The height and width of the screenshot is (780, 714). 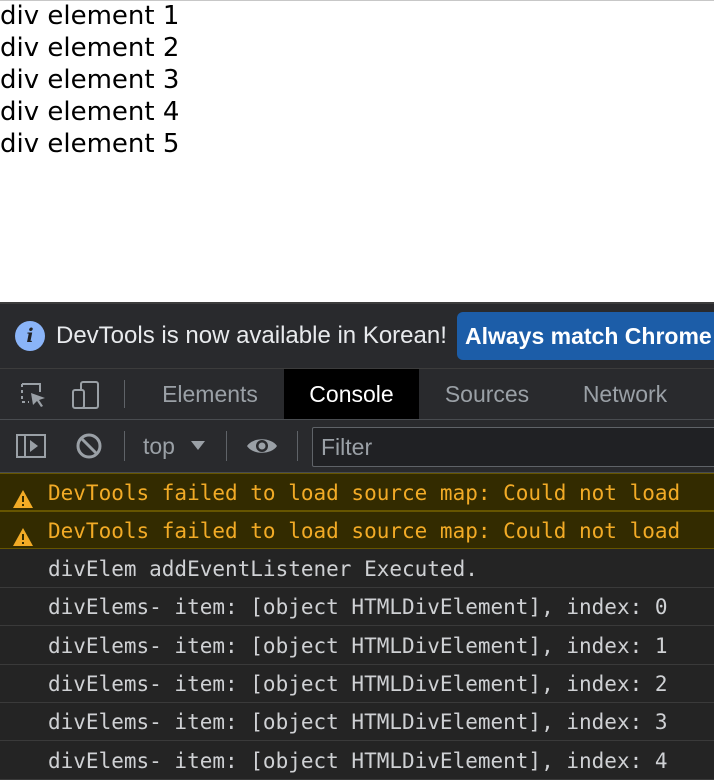 What do you see at coordinates (625, 394) in the screenshot?
I see `tab-network: Network` at bounding box center [625, 394].